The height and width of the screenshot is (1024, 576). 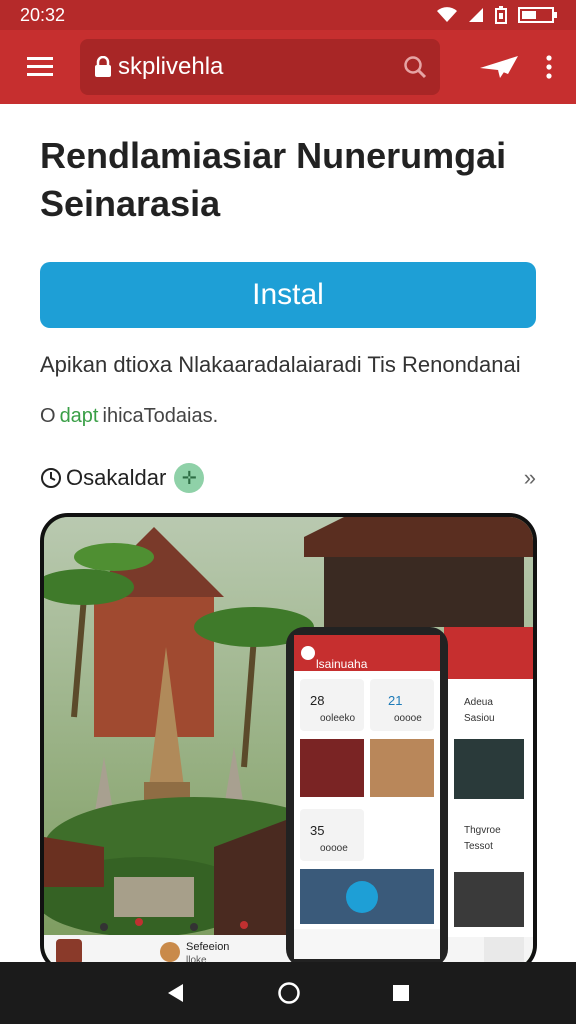 What do you see at coordinates (273, 179) in the screenshot?
I see `app-title: Rendlamiasiar Nunerumgai Seinarasia` at bounding box center [273, 179].